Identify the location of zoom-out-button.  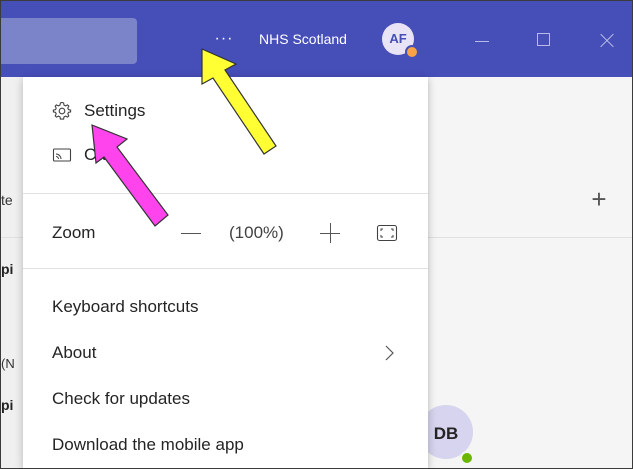
(191, 233).